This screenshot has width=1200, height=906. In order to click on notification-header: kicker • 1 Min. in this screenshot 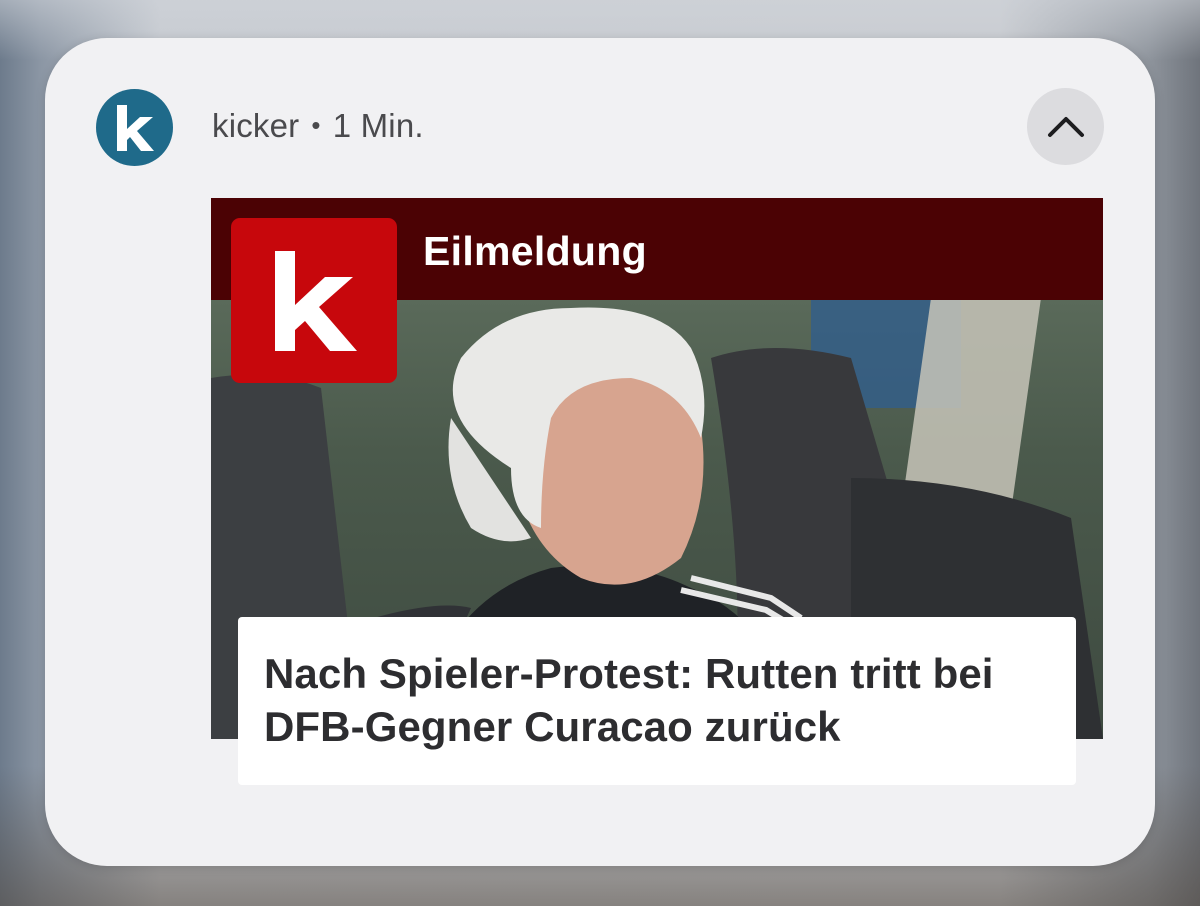, I will do `click(318, 126)`.